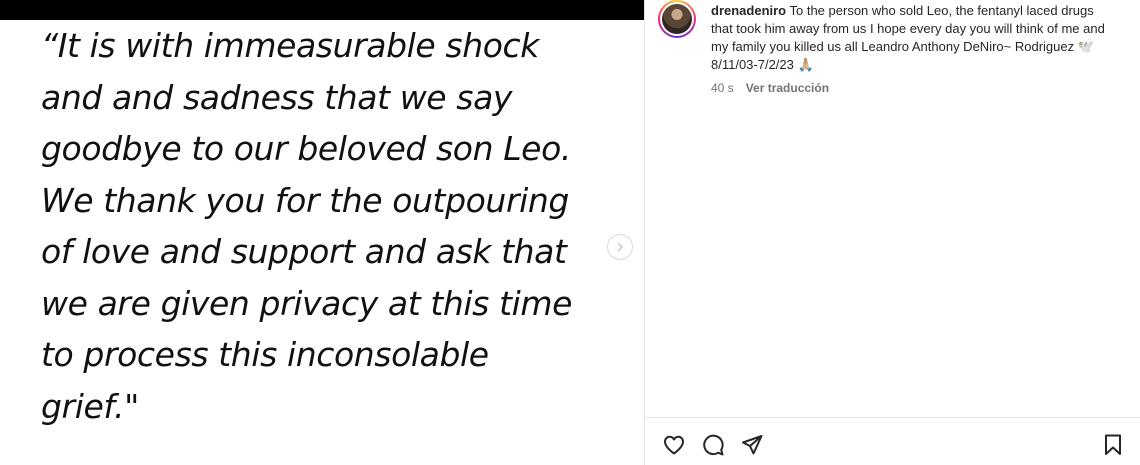 The image size is (1140, 465). Describe the element at coordinates (306, 148) in the screenshot. I see `quote-line: goodbye to our beloved son Leo.` at that location.